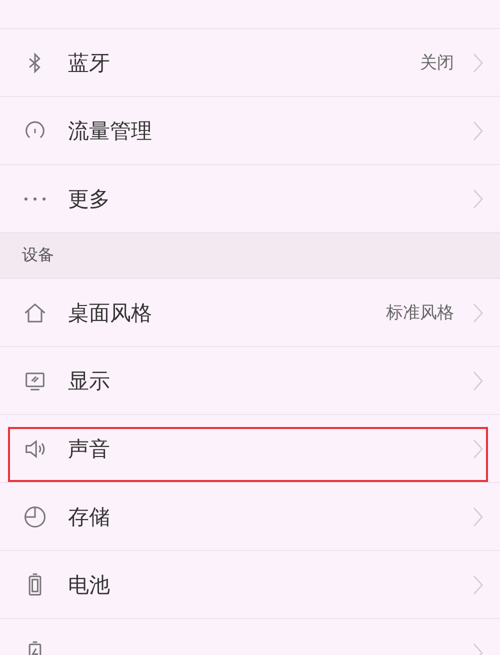 The width and height of the screenshot is (500, 655). What do you see at coordinates (437, 63) in the screenshot?
I see `row-value: 关闭` at bounding box center [437, 63].